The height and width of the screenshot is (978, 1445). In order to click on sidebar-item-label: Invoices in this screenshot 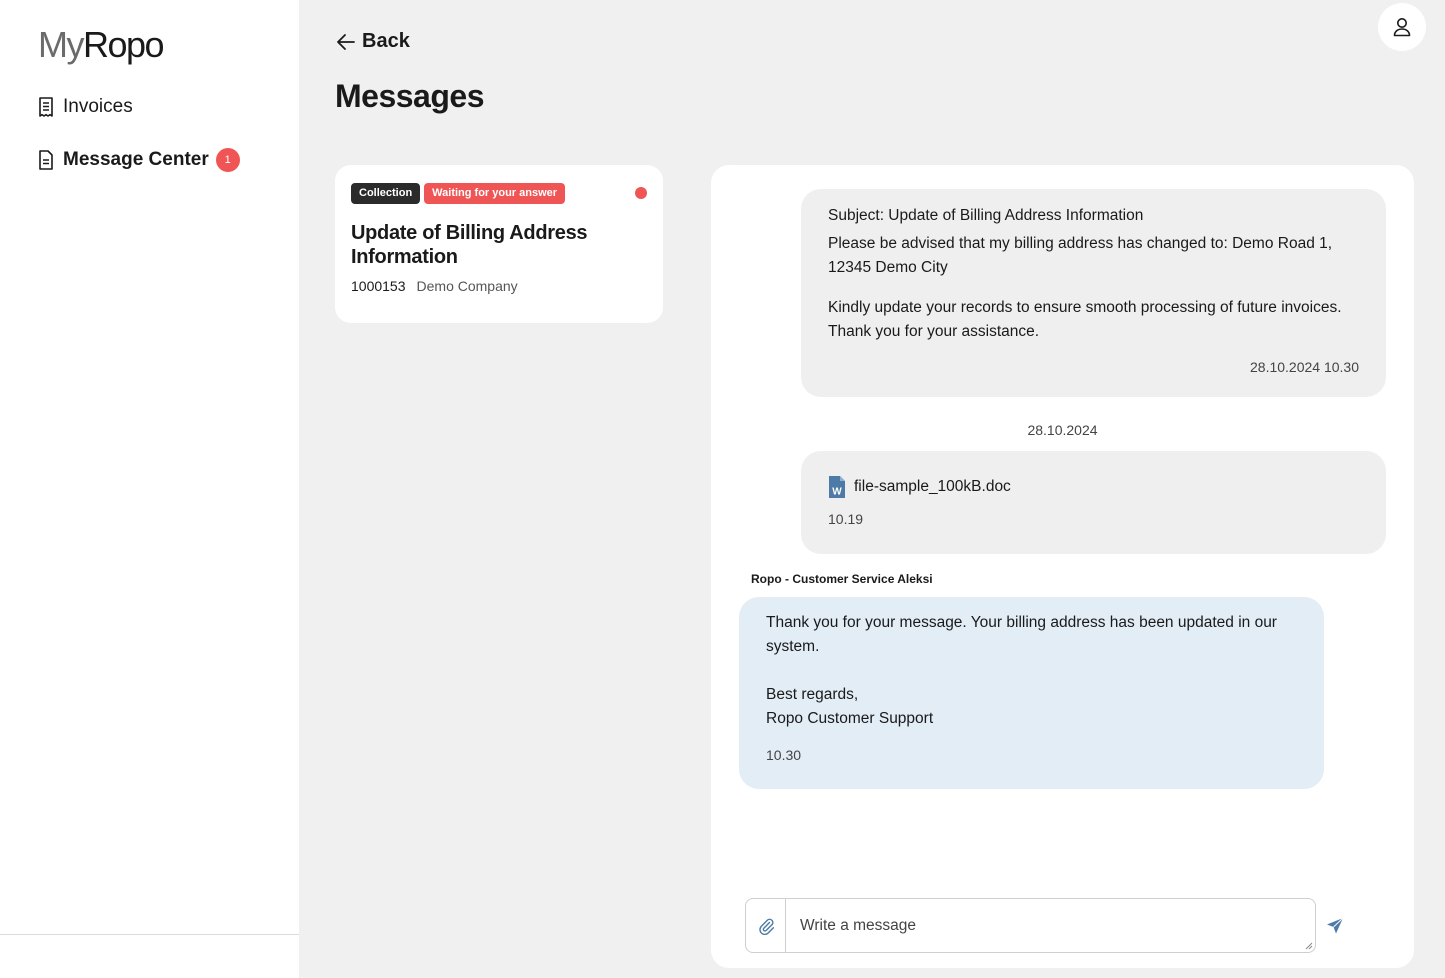, I will do `click(98, 106)`.